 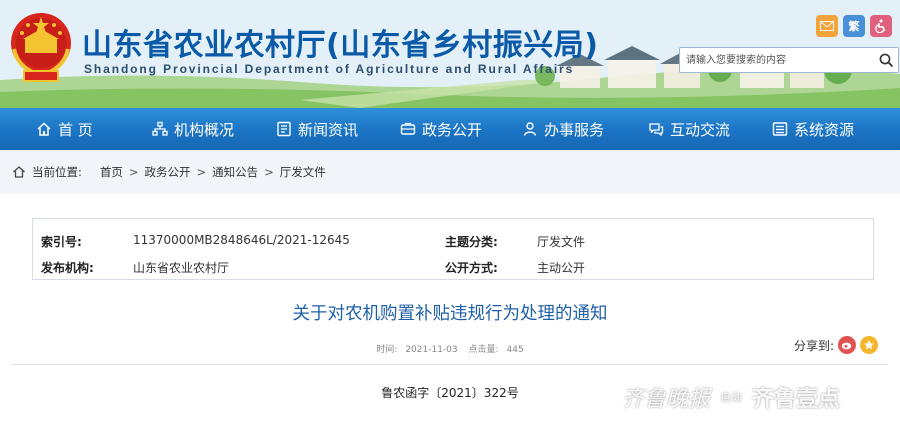 I want to click on weibo-icon, so click(x=847, y=345).